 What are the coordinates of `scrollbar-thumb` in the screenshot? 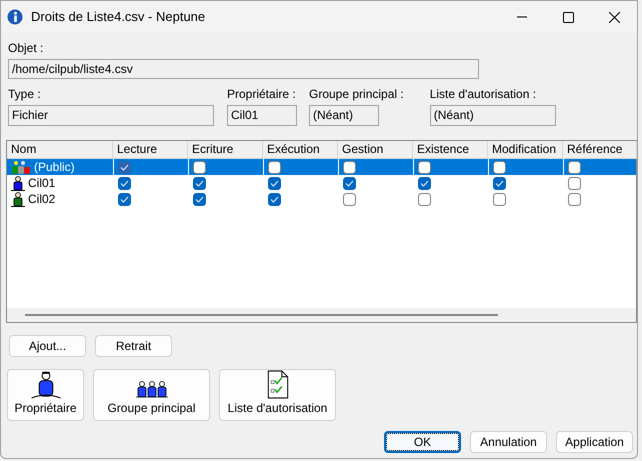 It's located at (261, 315).